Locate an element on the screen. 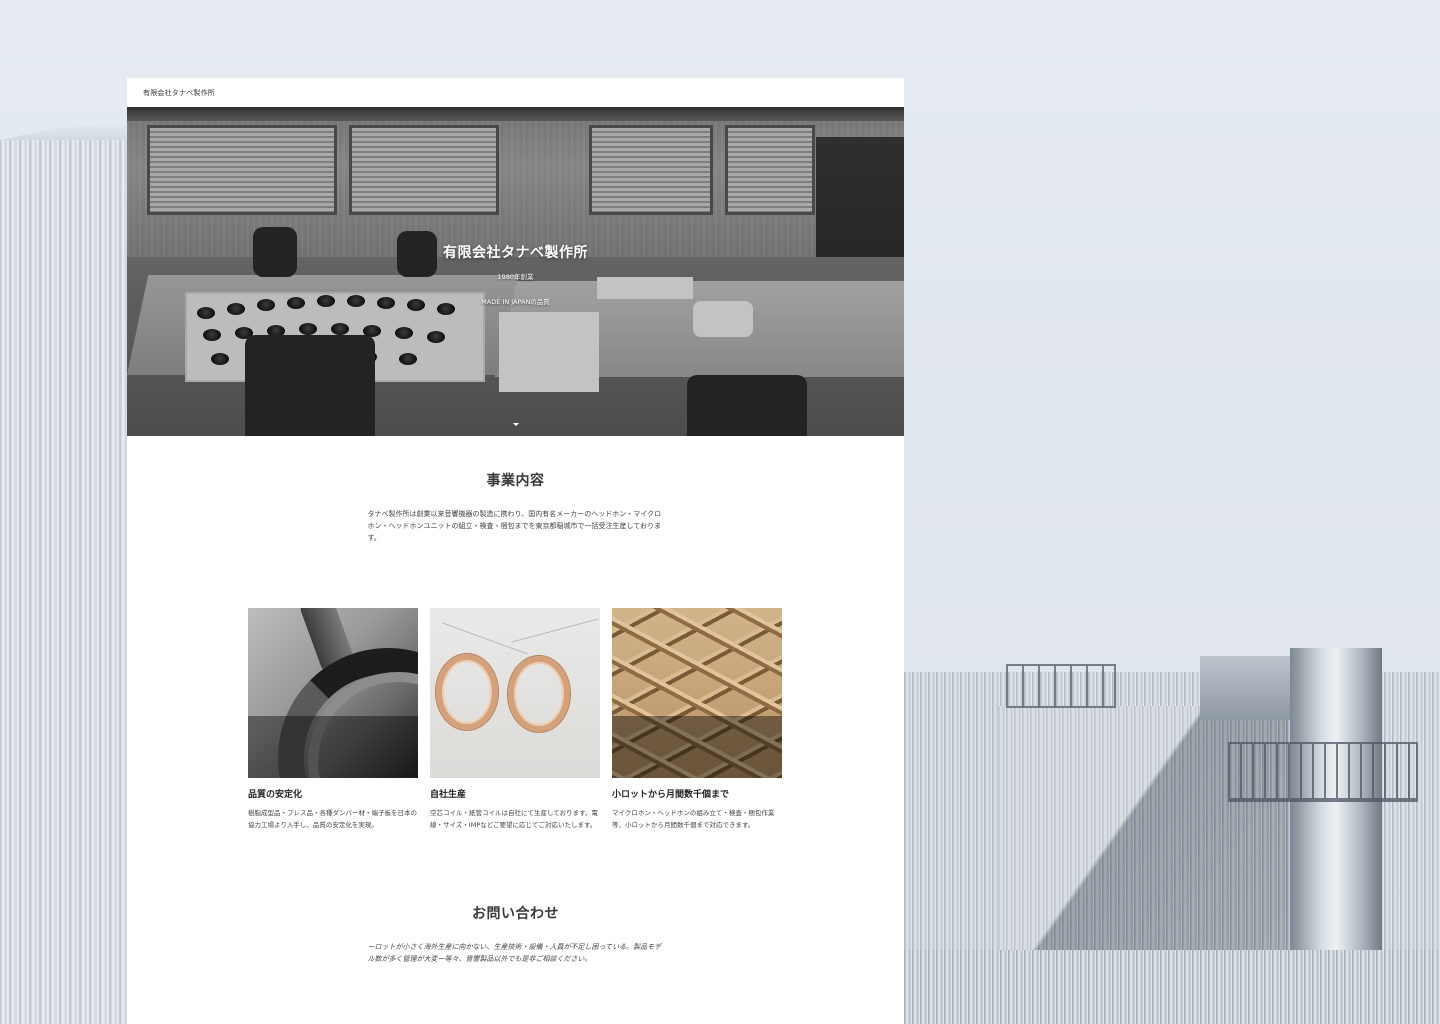  hero-tagline: MADE IN JAPANの品質 is located at coordinates (515, 302).